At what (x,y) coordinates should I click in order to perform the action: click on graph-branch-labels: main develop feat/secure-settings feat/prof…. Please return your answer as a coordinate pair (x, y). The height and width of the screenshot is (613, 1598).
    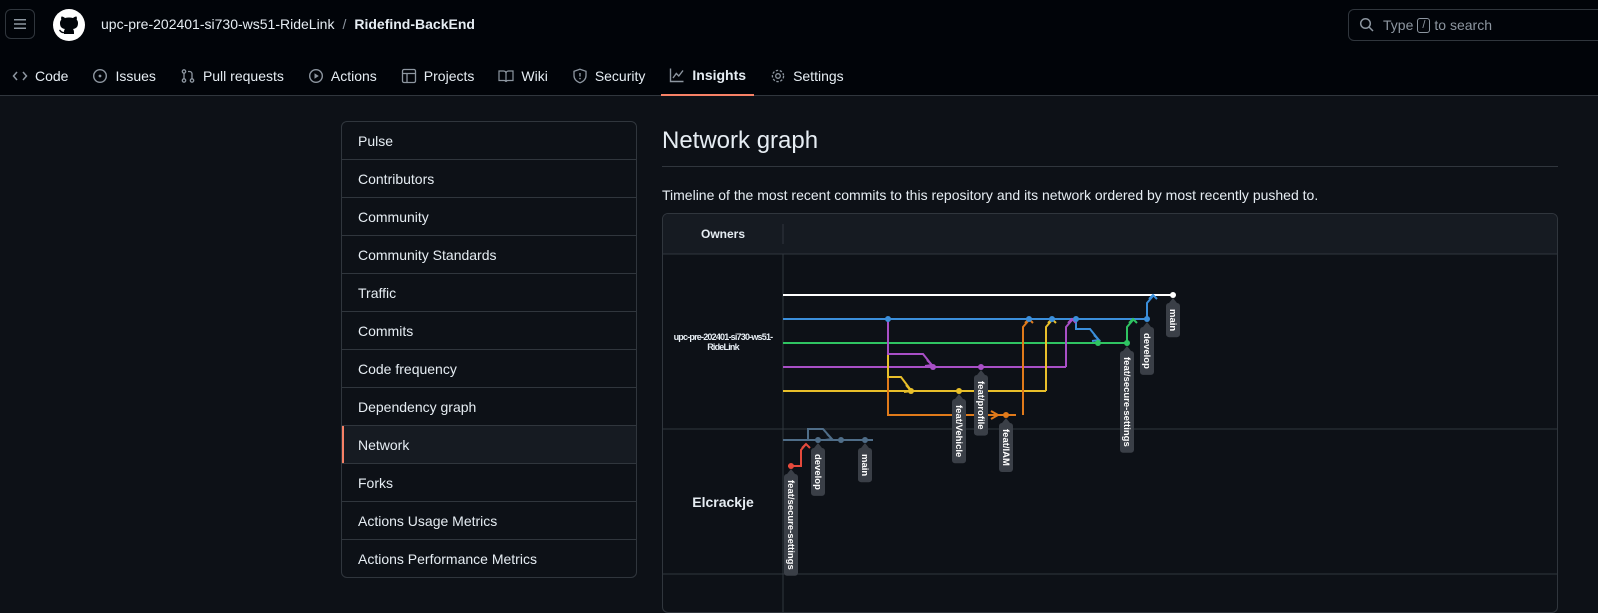
    Looking at the image, I should click on (982, 437).